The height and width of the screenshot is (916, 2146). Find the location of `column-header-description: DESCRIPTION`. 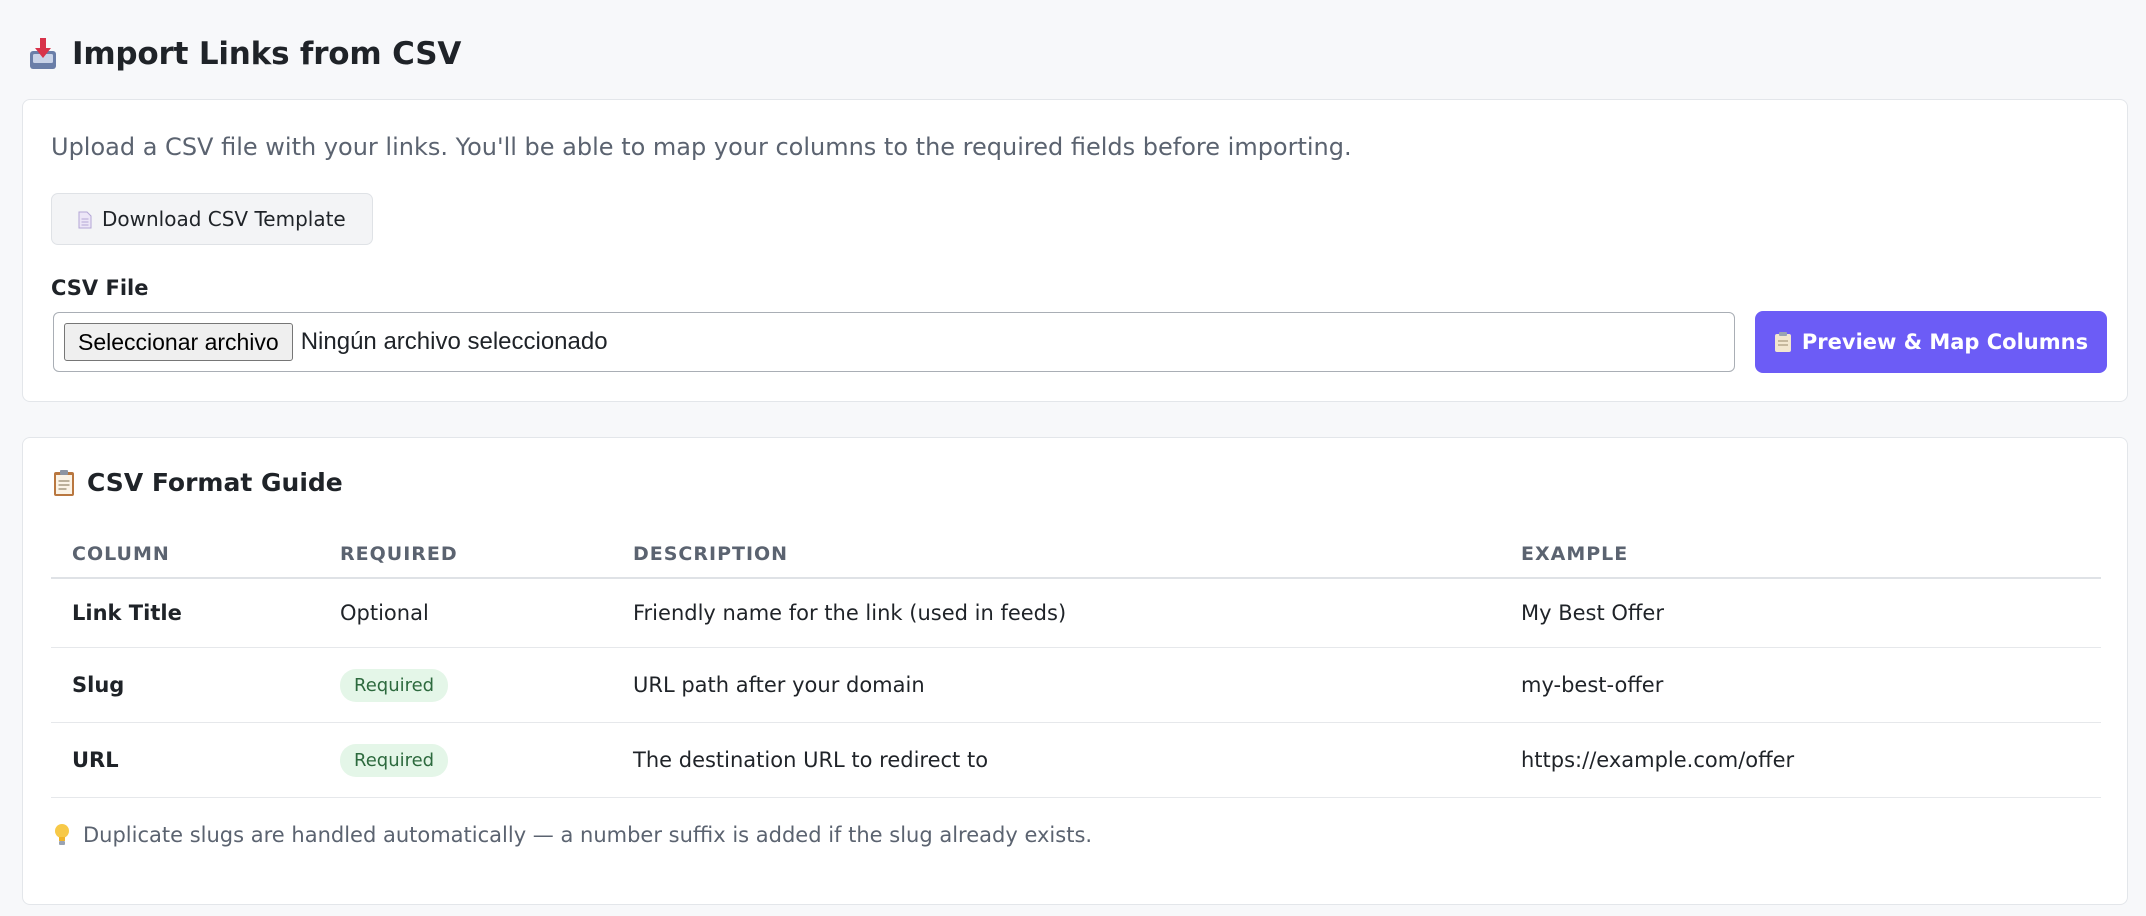

column-header-description: DESCRIPTION is located at coordinates (1056, 555).